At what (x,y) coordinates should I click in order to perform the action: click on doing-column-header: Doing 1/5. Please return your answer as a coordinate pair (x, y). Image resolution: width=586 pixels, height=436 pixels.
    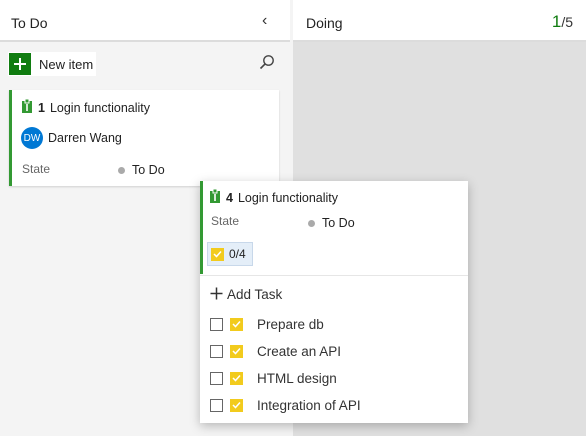
    Looking at the image, I should click on (439, 21).